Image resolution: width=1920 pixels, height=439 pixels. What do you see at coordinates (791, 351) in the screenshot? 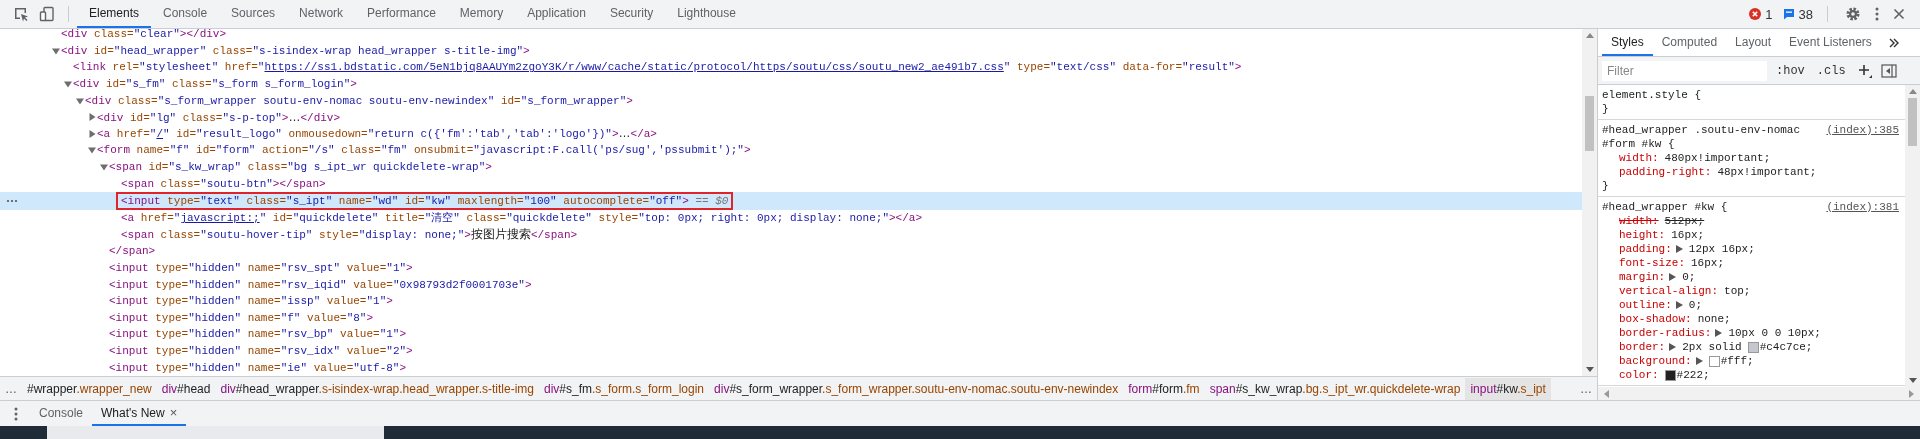
I see `dom-node-row: <input type="hidden" name="rsv_idx" value="2">` at bounding box center [791, 351].